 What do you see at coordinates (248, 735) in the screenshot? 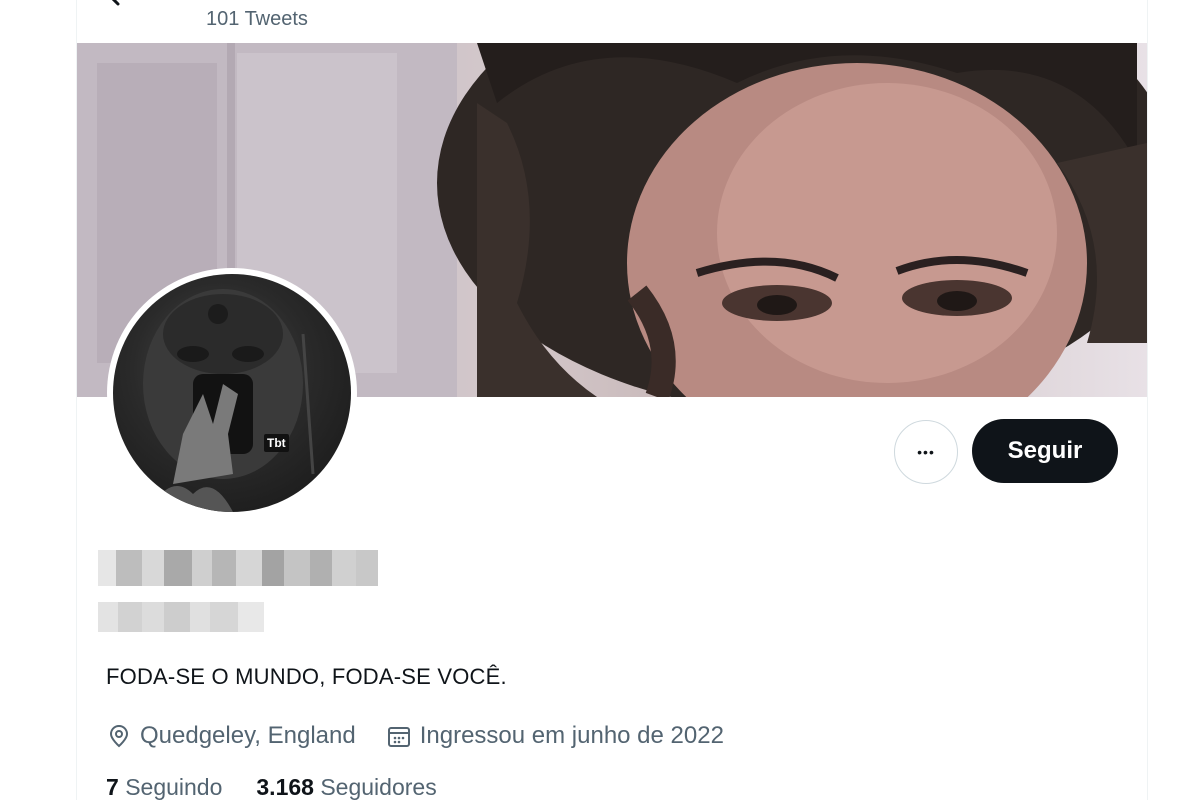
I see `location-text: Quedgeley, England` at bounding box center [248, 735].